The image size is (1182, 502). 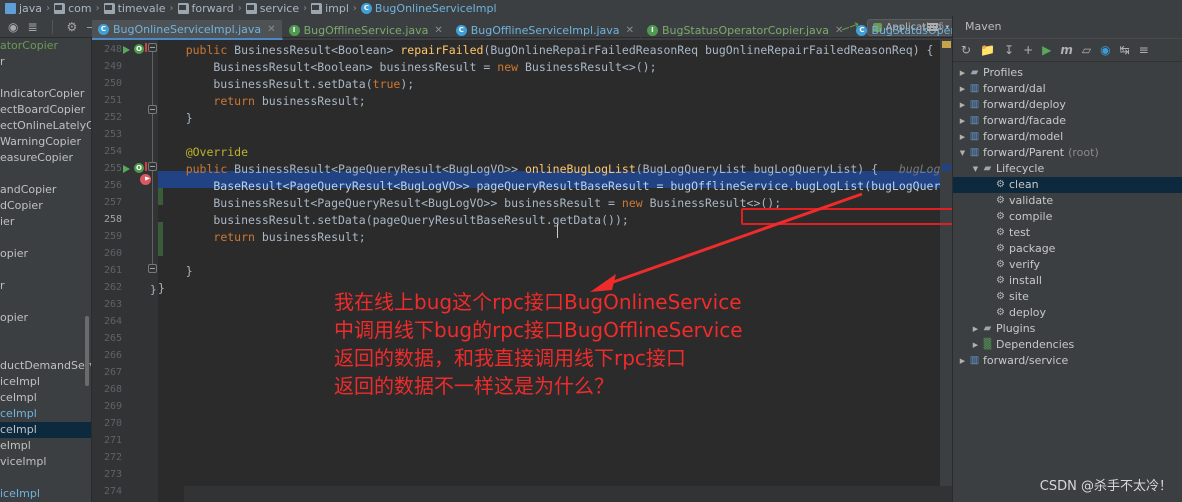 What do you see at coordinates (1046, 50) in the screenshot?
I see `run-icon: ▶` at bounding box center [1046, 50].